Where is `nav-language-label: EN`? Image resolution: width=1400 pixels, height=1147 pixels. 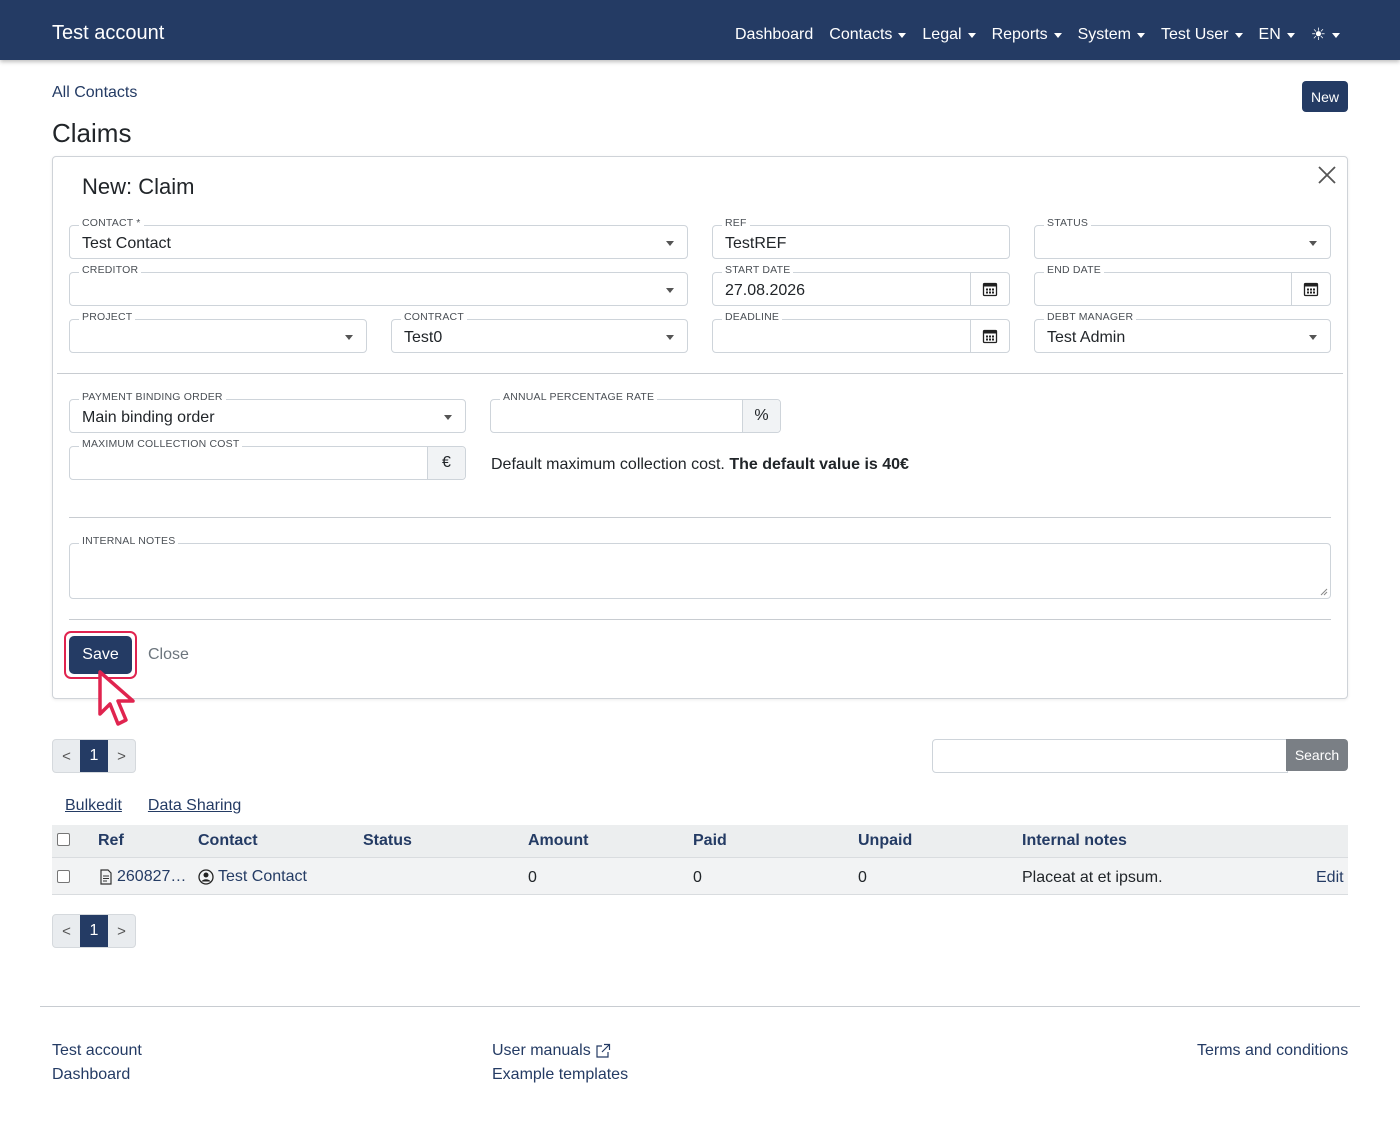 nav-language-label: EN is located at coordinates (1269, 34).